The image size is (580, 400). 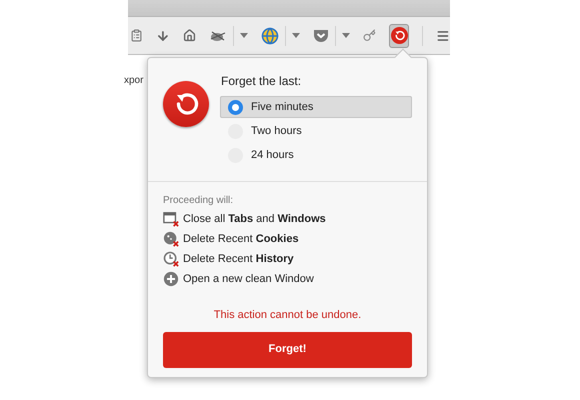 I want to click on action-text: Open a new clean Window, so click(x=248, y=279).